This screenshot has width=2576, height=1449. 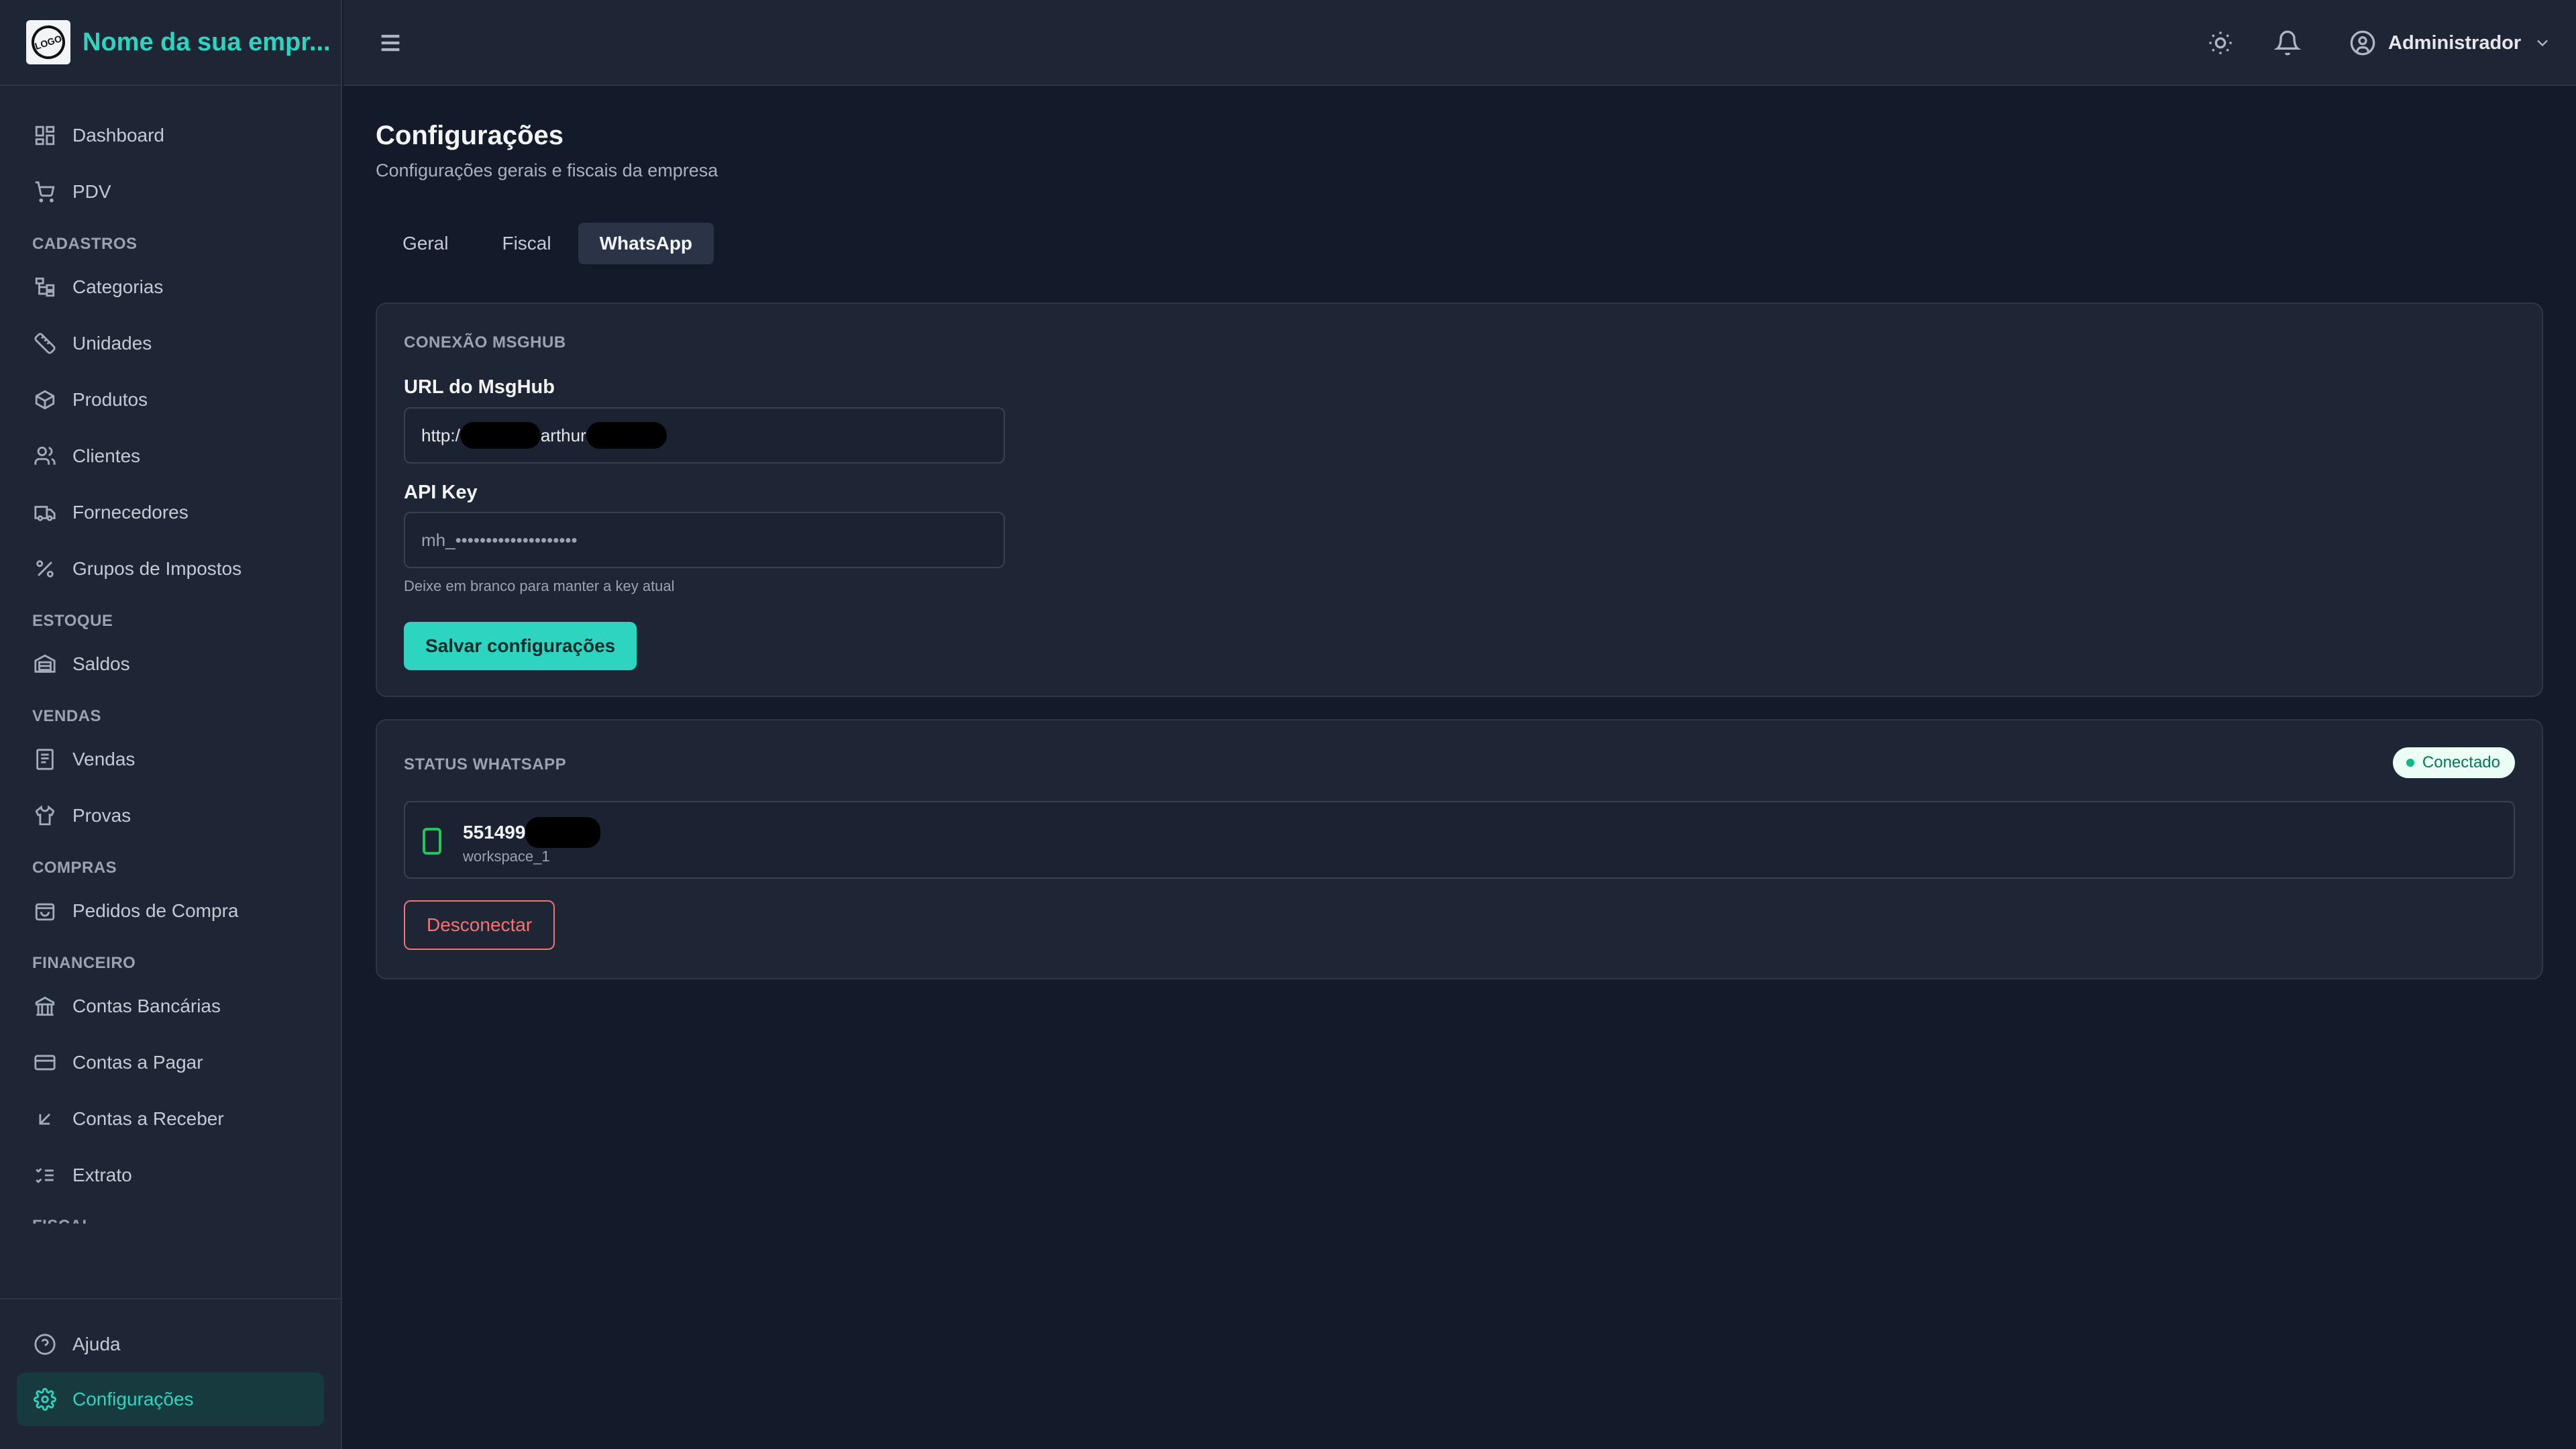 What do you see at coordinates (45, 192) in the screenshot?
I see `cart-icon` at bounding box center [45, 192].